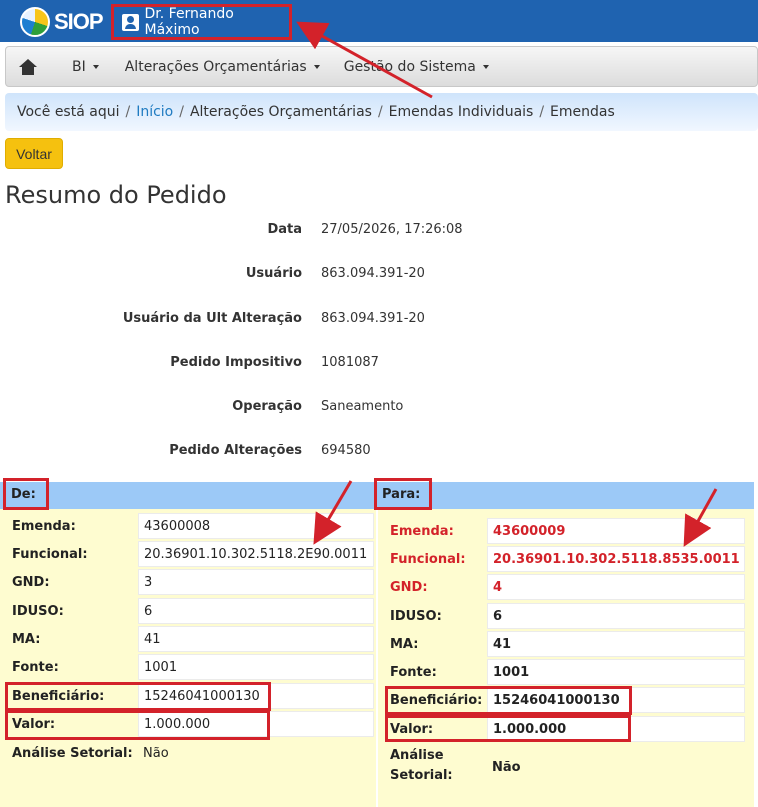 The width and height of the screenshot is (758, 807). Describe the element at coordinates (409, 66) in the screenshot. I see `nav-item-label: Gestão do Sistema` at that location.